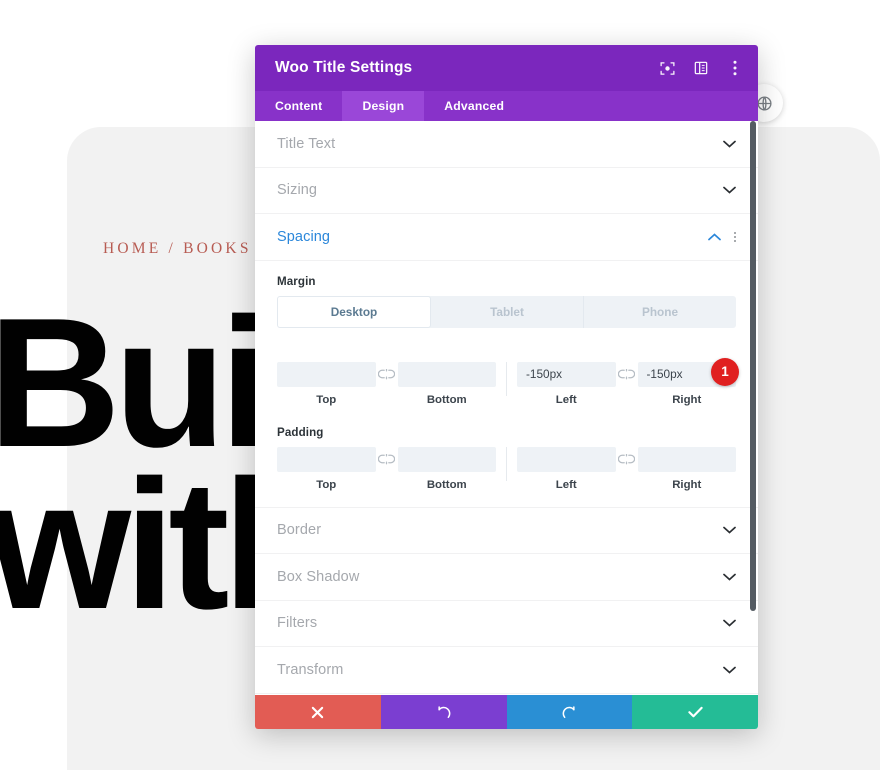  Describe the element at coordinates (687, 484) in the screenshot. I see `padding-right-label: Right` at that location.